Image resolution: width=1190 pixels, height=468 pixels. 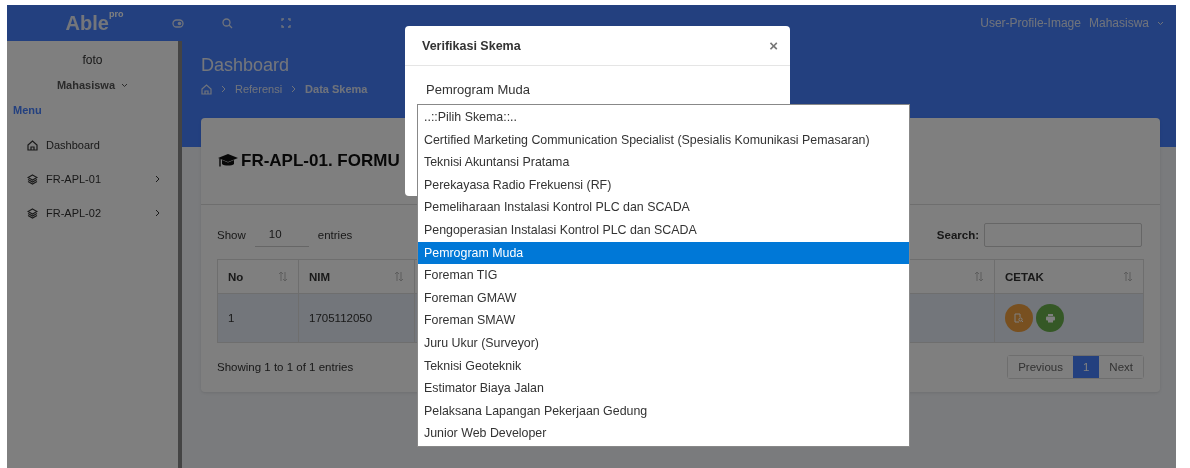 I want to click on dropdown-option: Teknisi Geoteknik, so click(x=663, y=366).